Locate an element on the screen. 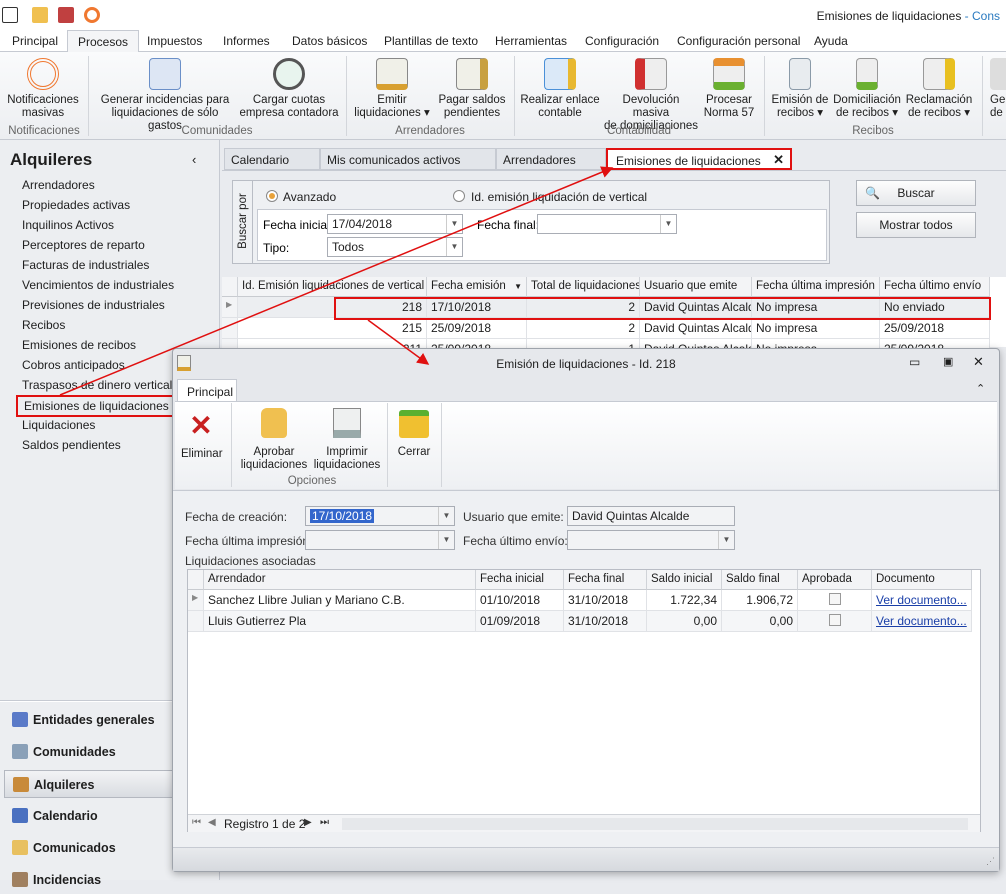 The height and width of the screenshot is (894, 1006). sidebar-item: Propiedades activas is located at coordinates (76, 205).